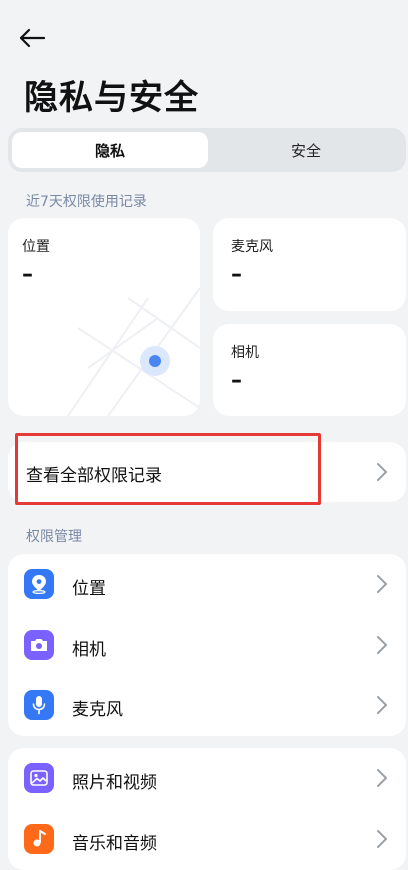 The height and width of the screenshot is (870, 408). What do you see at coordinates (236, 274) in the screenshot?
I see `microphone-card-value: –` at bounding box center [236, 274].